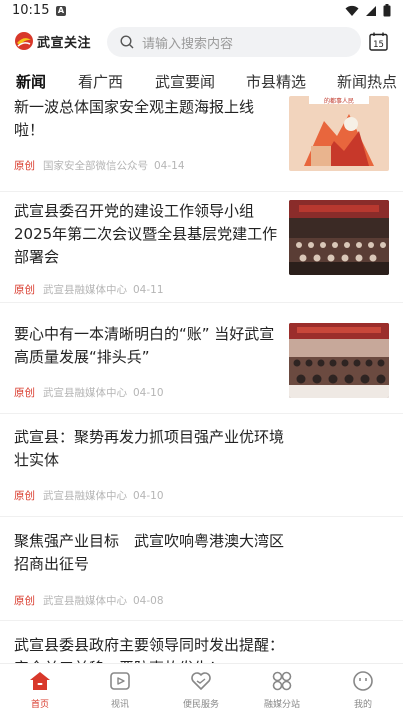 The height and width of the screenshot is (716, 403). I want to click on nav-services: 便民服务, so click(201, 690).